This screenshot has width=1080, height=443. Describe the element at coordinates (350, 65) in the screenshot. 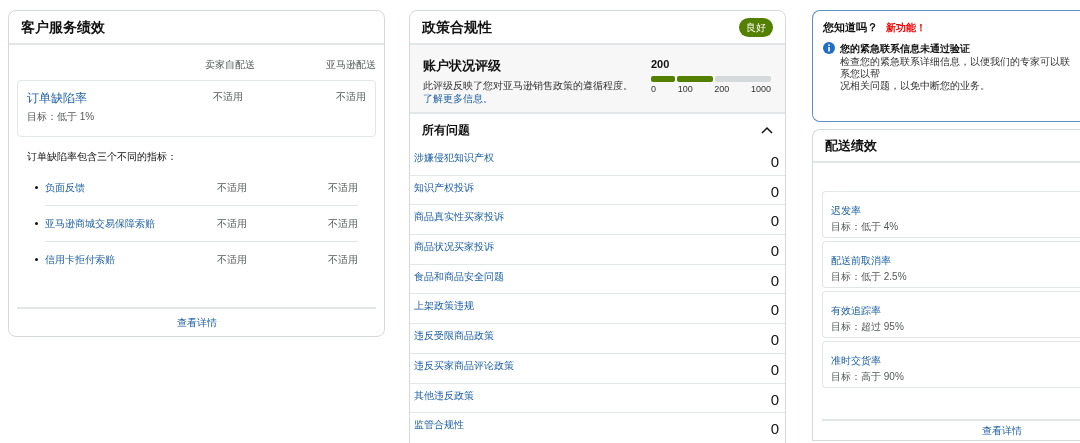

I see `column-header: 亚马逊配送` at that location.